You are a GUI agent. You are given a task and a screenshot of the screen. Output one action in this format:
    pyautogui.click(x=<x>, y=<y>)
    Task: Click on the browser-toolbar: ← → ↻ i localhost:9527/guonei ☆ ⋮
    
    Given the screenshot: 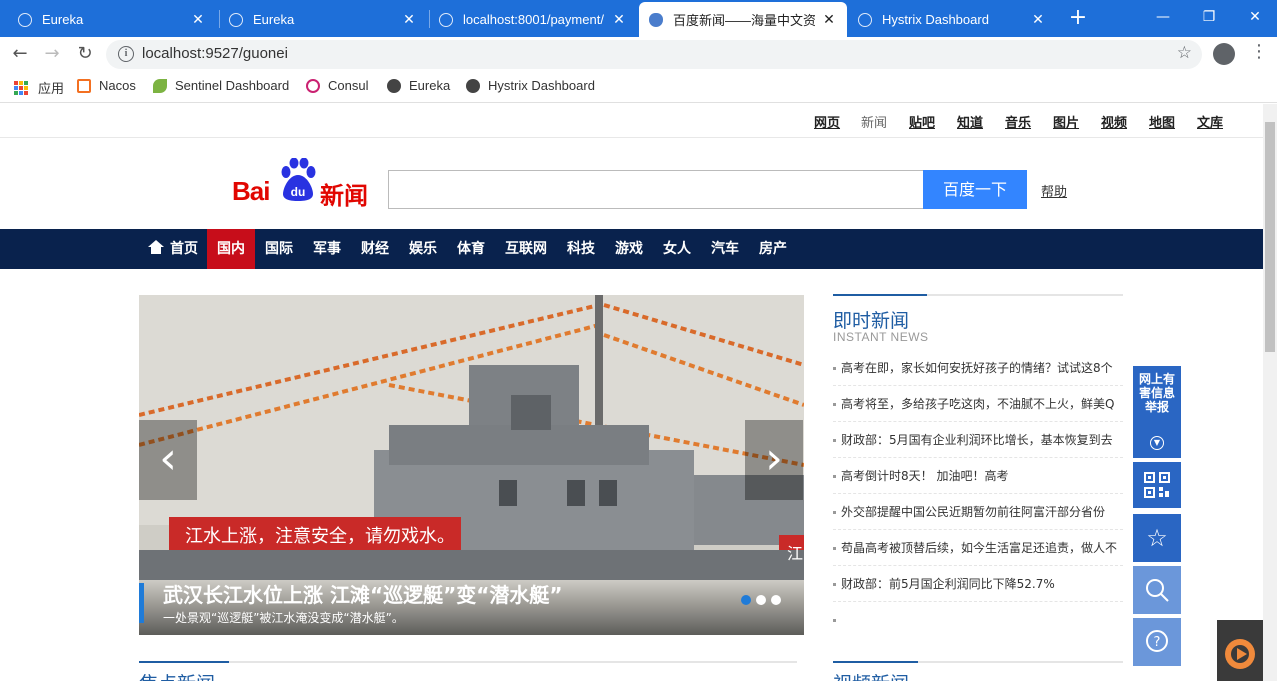 What is the action you would take?
    pyautogui.click(x=638, y=54)
    